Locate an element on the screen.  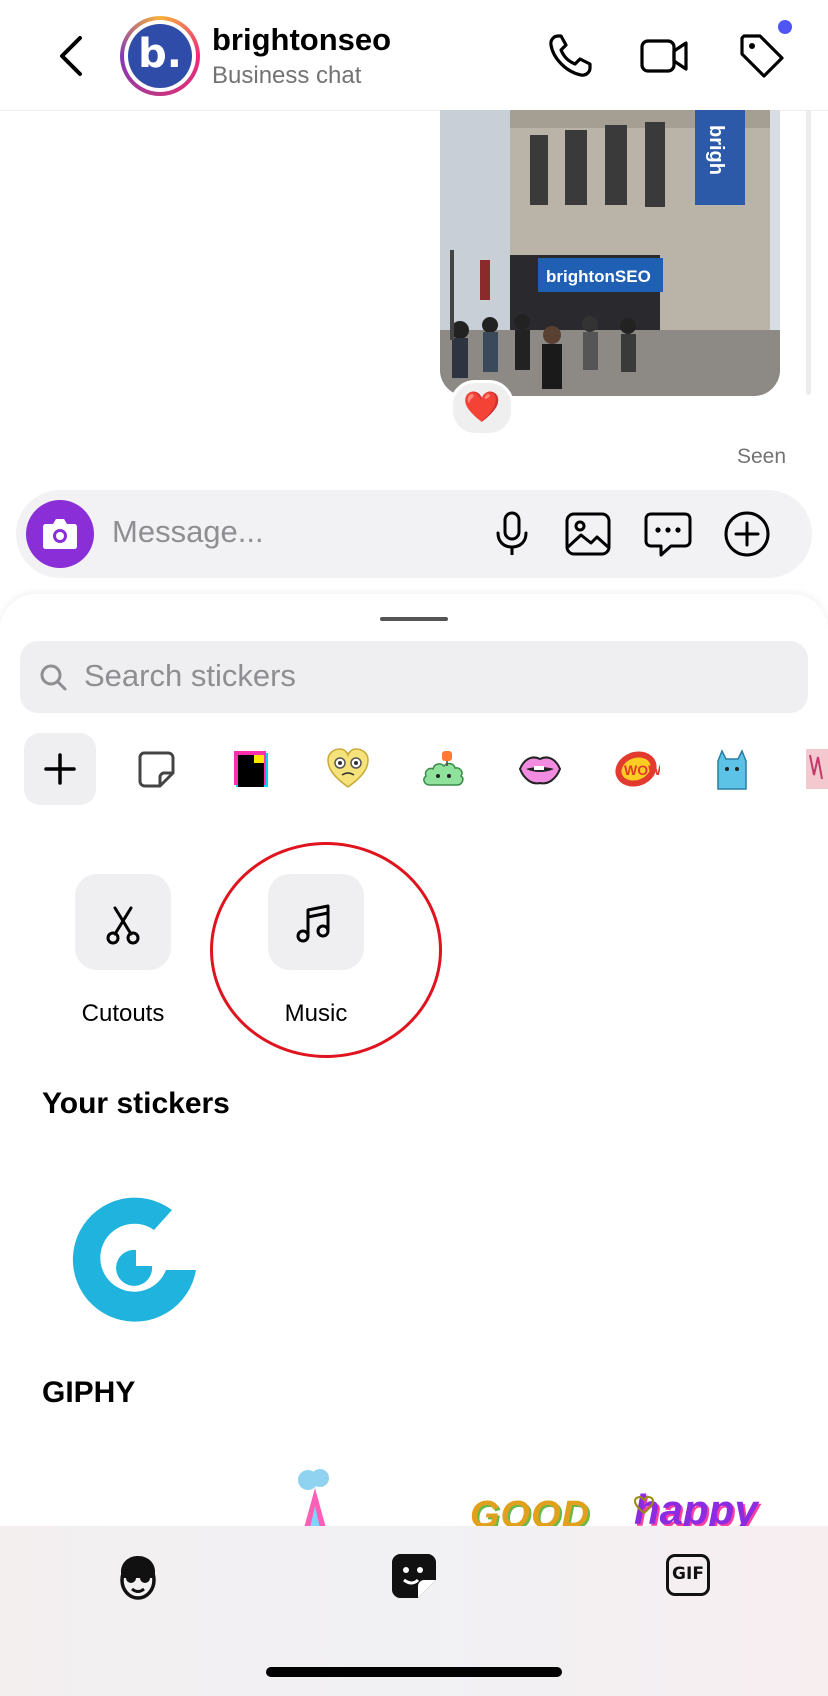
phone-icon is located at coordinates (570, 56).